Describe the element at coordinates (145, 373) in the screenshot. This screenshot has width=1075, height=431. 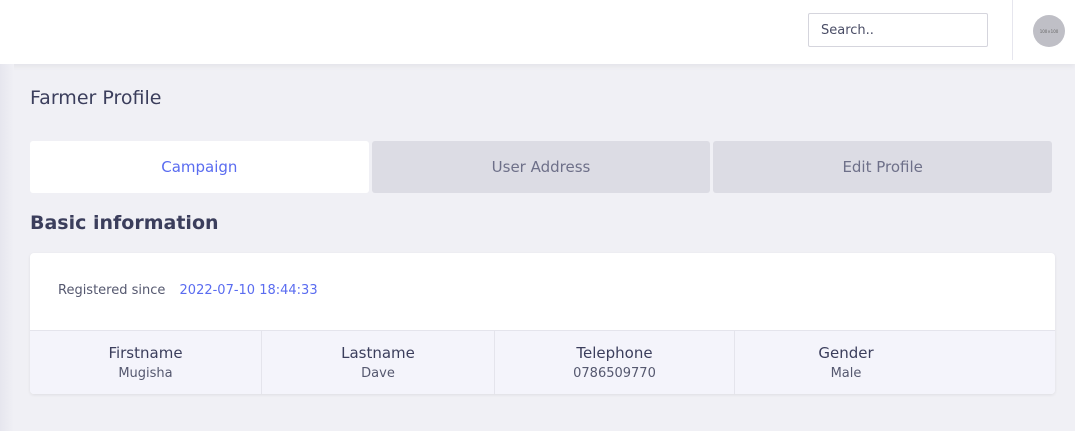
I see `firstname-value: Mugisha` at that location.